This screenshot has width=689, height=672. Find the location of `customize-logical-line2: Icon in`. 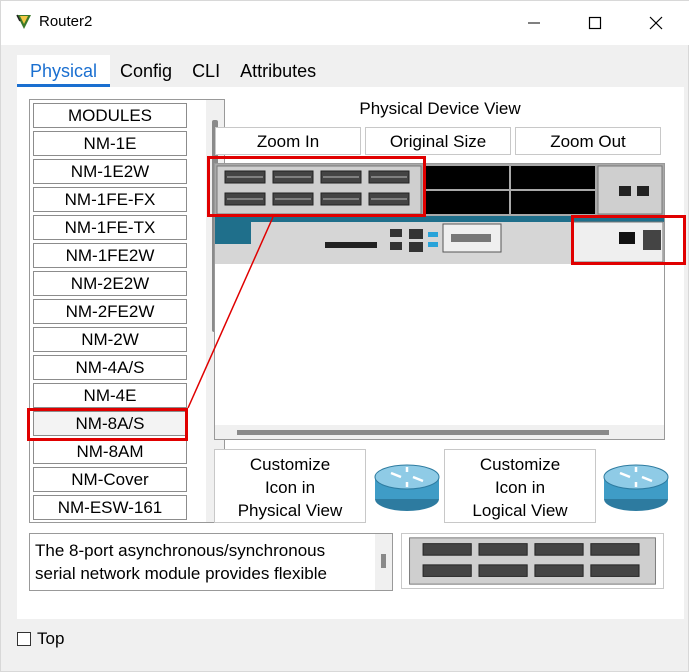

customize-logical-line2: Icon in is located at coordinates (520, 487).